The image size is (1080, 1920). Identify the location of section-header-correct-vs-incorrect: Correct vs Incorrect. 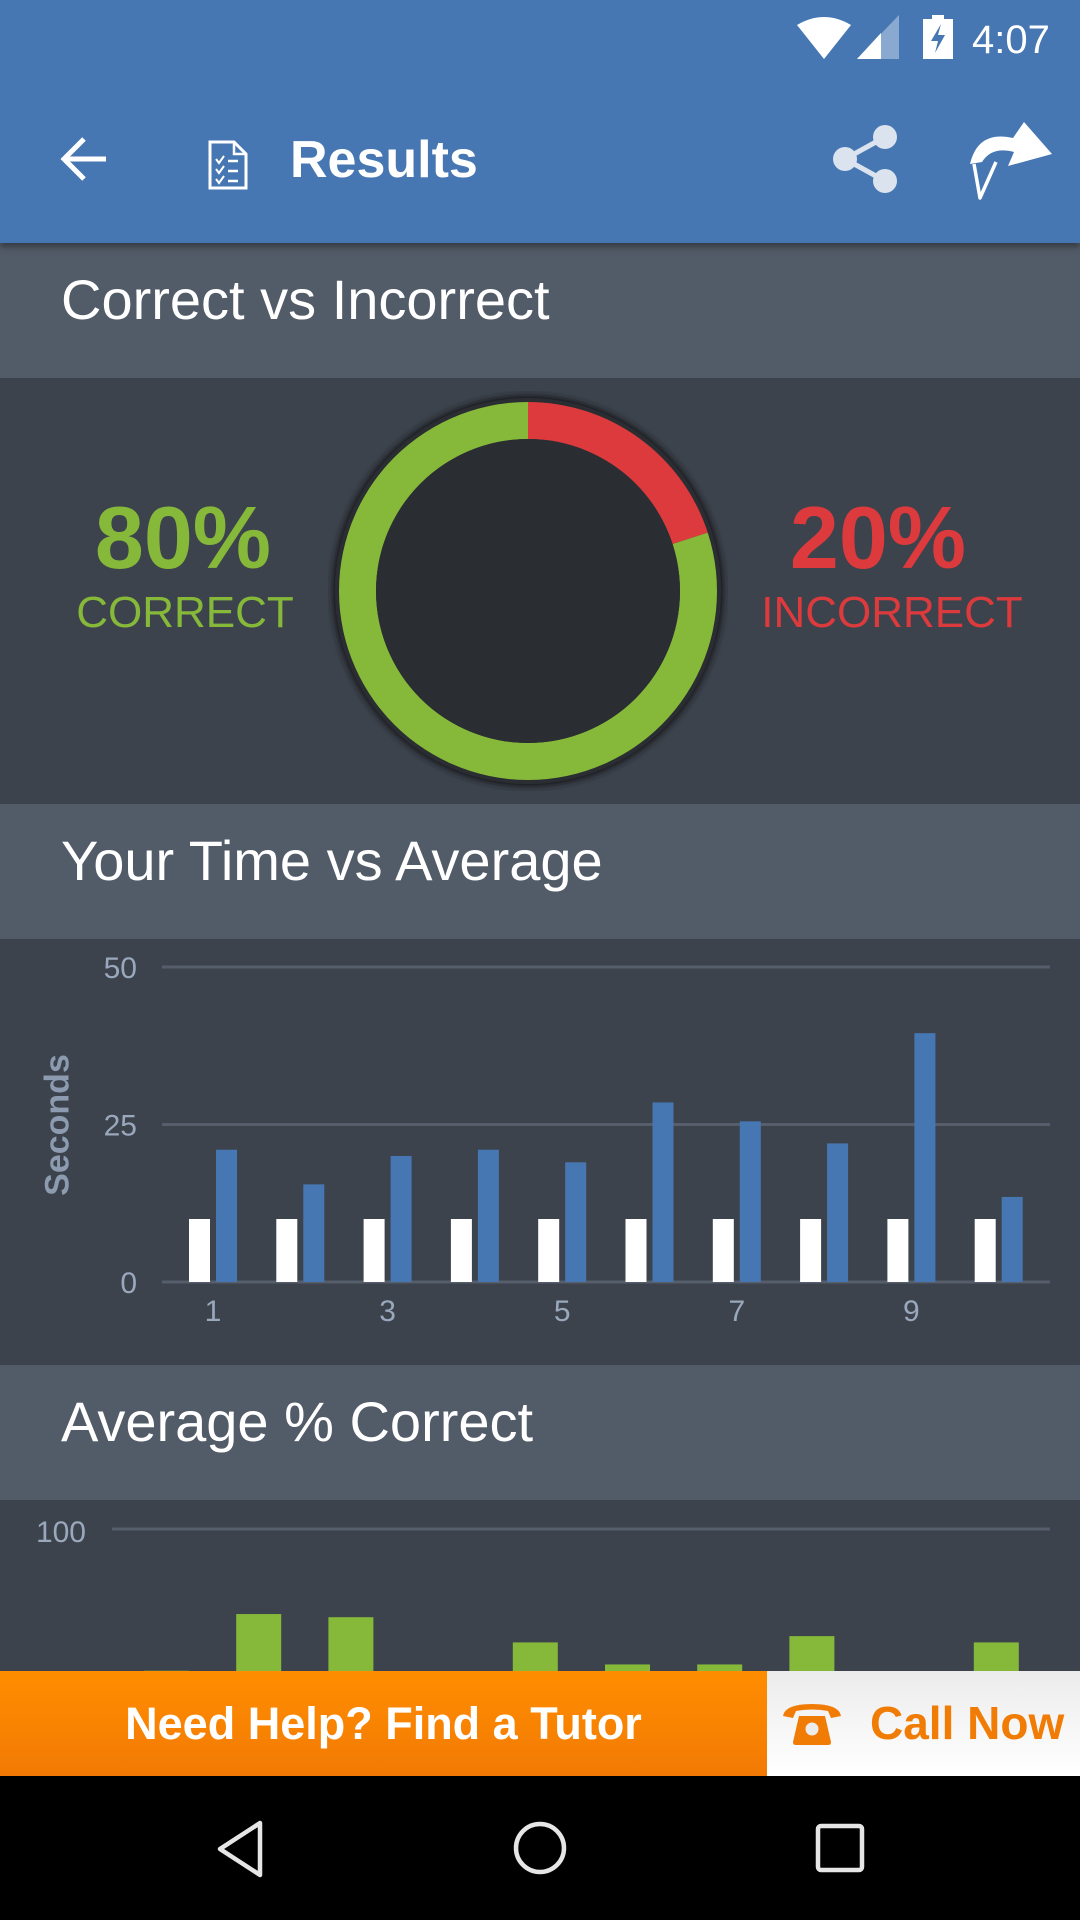
(540, 310).